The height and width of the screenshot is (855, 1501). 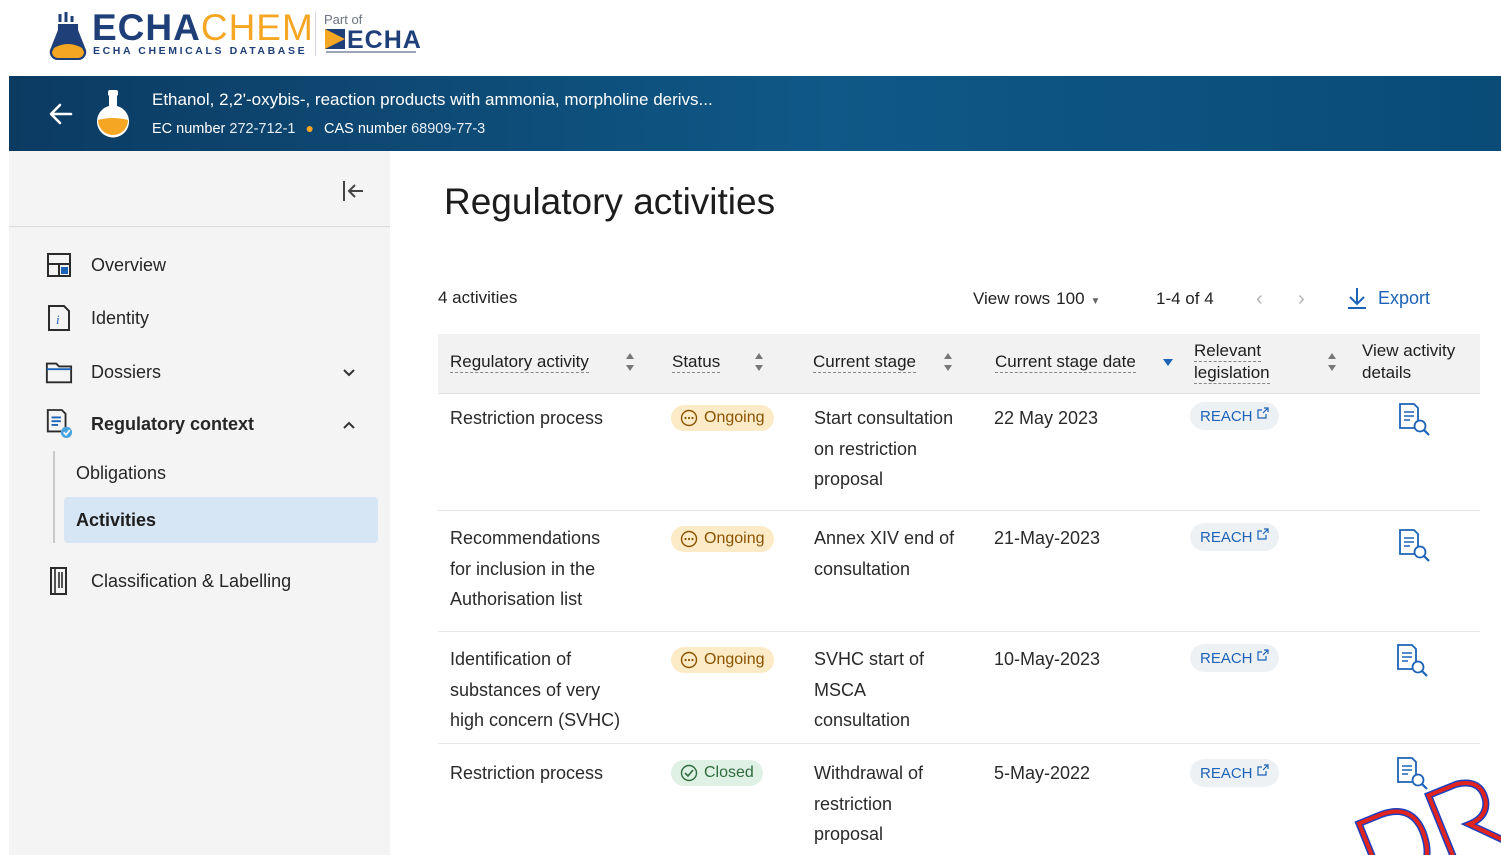 What do you see at coordinates (869, 803) in the screenshot?
I see `cell-current-stage: Withdrawal of restriction proposal` at bounding box center [869, 803].